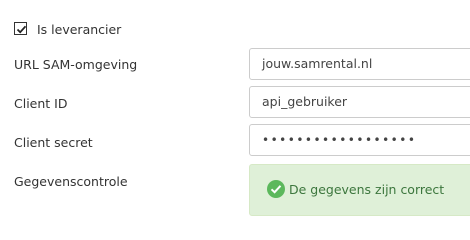 This screenshot has height=240, width=470. Describe the element at coordinates (41, 103) in the screenshot. I see `client-id-label: Client ID` at that location.